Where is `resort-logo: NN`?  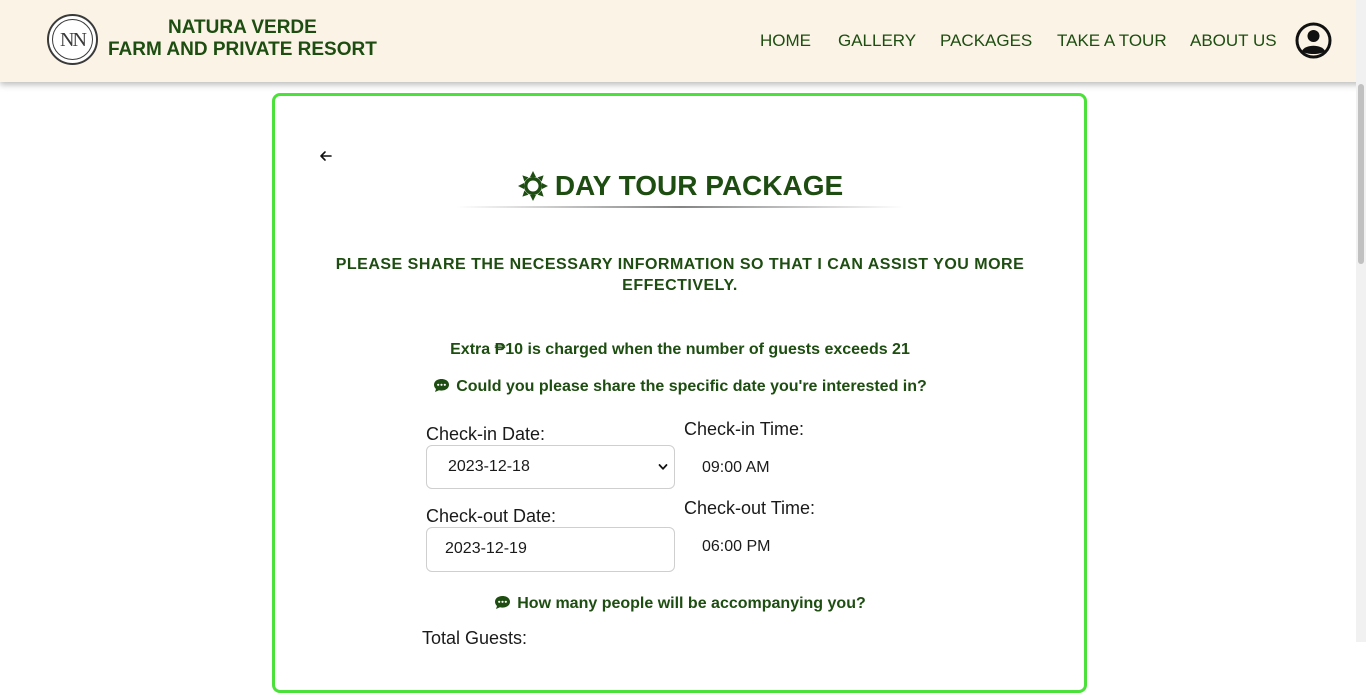 resort-logo: NN is located at coordinates (72, 39).